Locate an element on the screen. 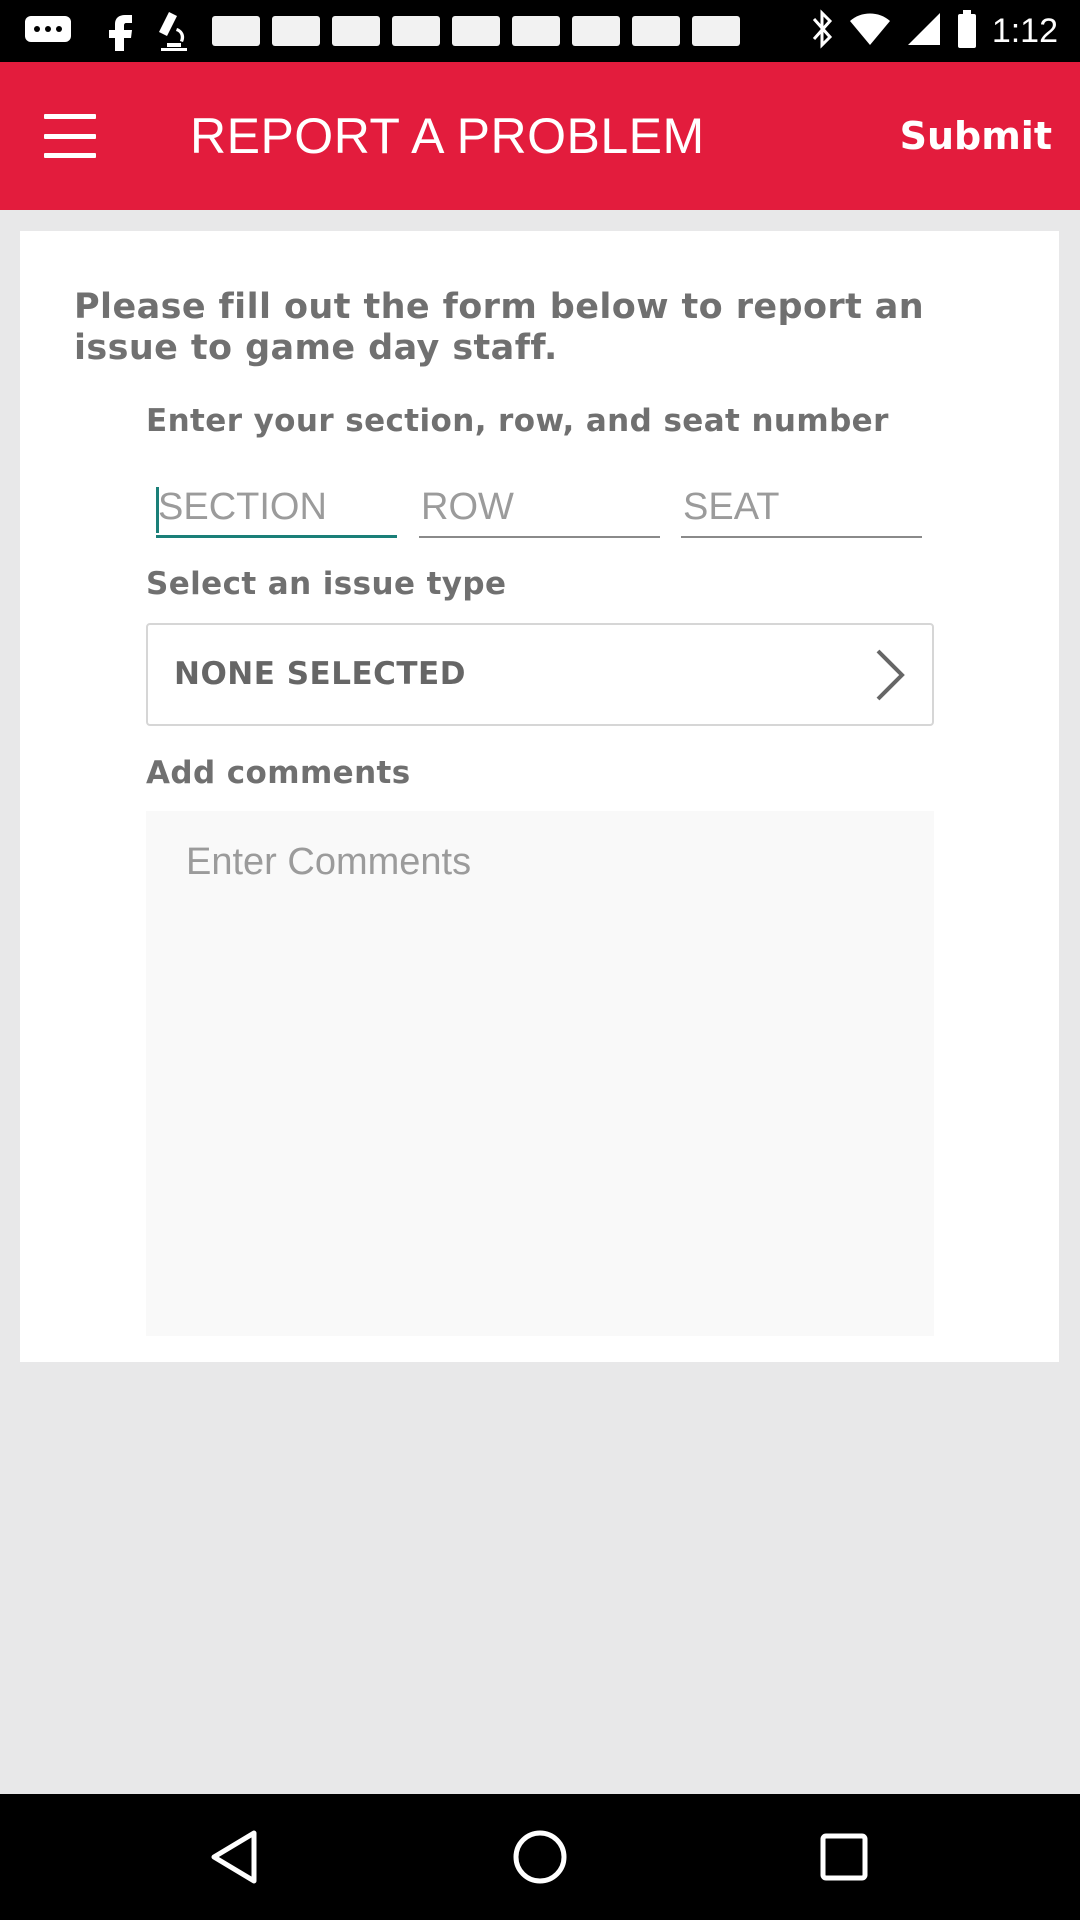  home-icon is located at coordinates (540, 1857).